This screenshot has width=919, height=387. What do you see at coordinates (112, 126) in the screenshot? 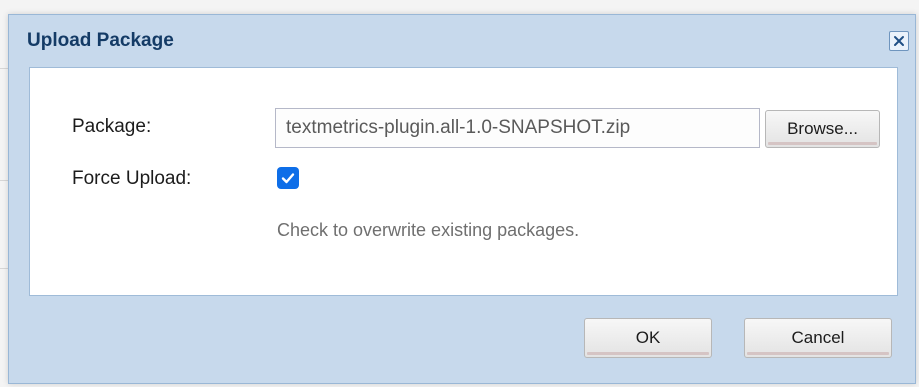
I see `package-label: Package:` at bounding box center [112, 126].